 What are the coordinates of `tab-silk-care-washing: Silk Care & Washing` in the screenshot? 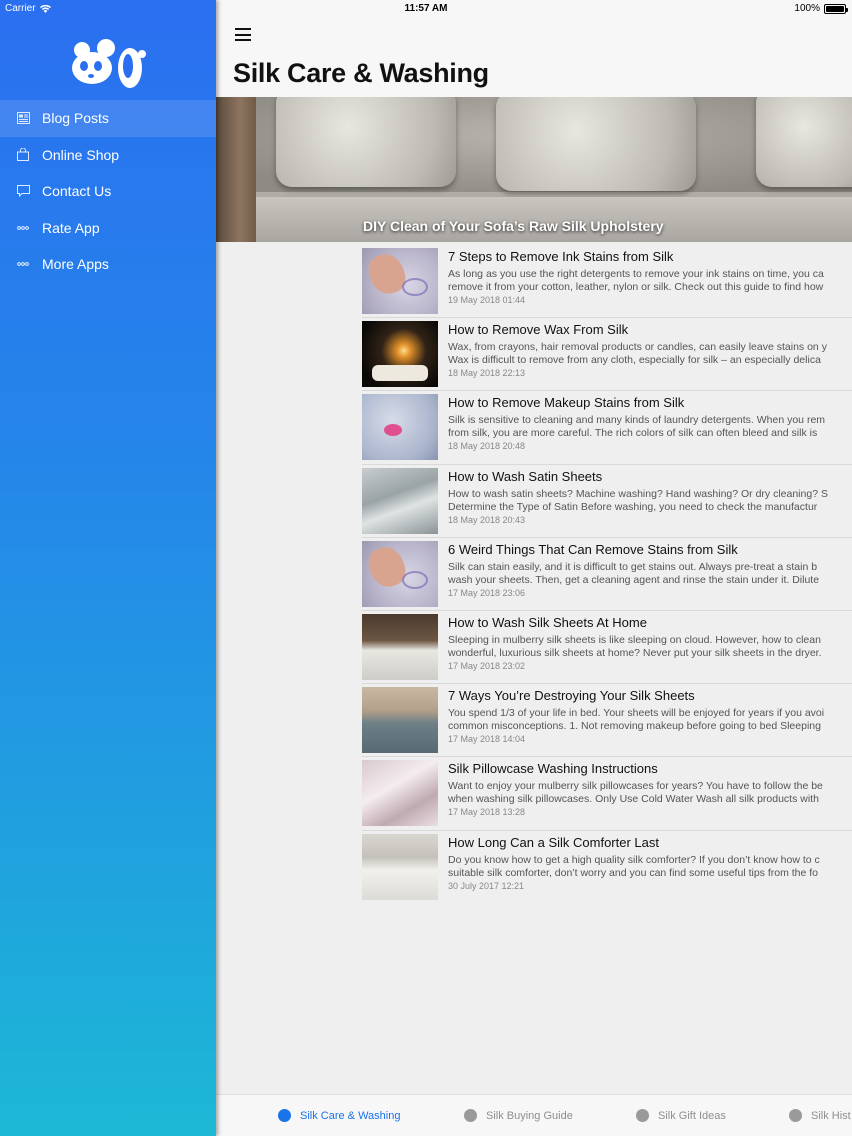 It's located at (339, 1115).